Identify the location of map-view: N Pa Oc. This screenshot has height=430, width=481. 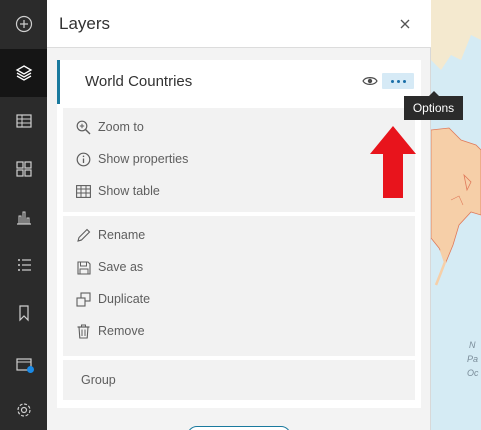
(456, 215).